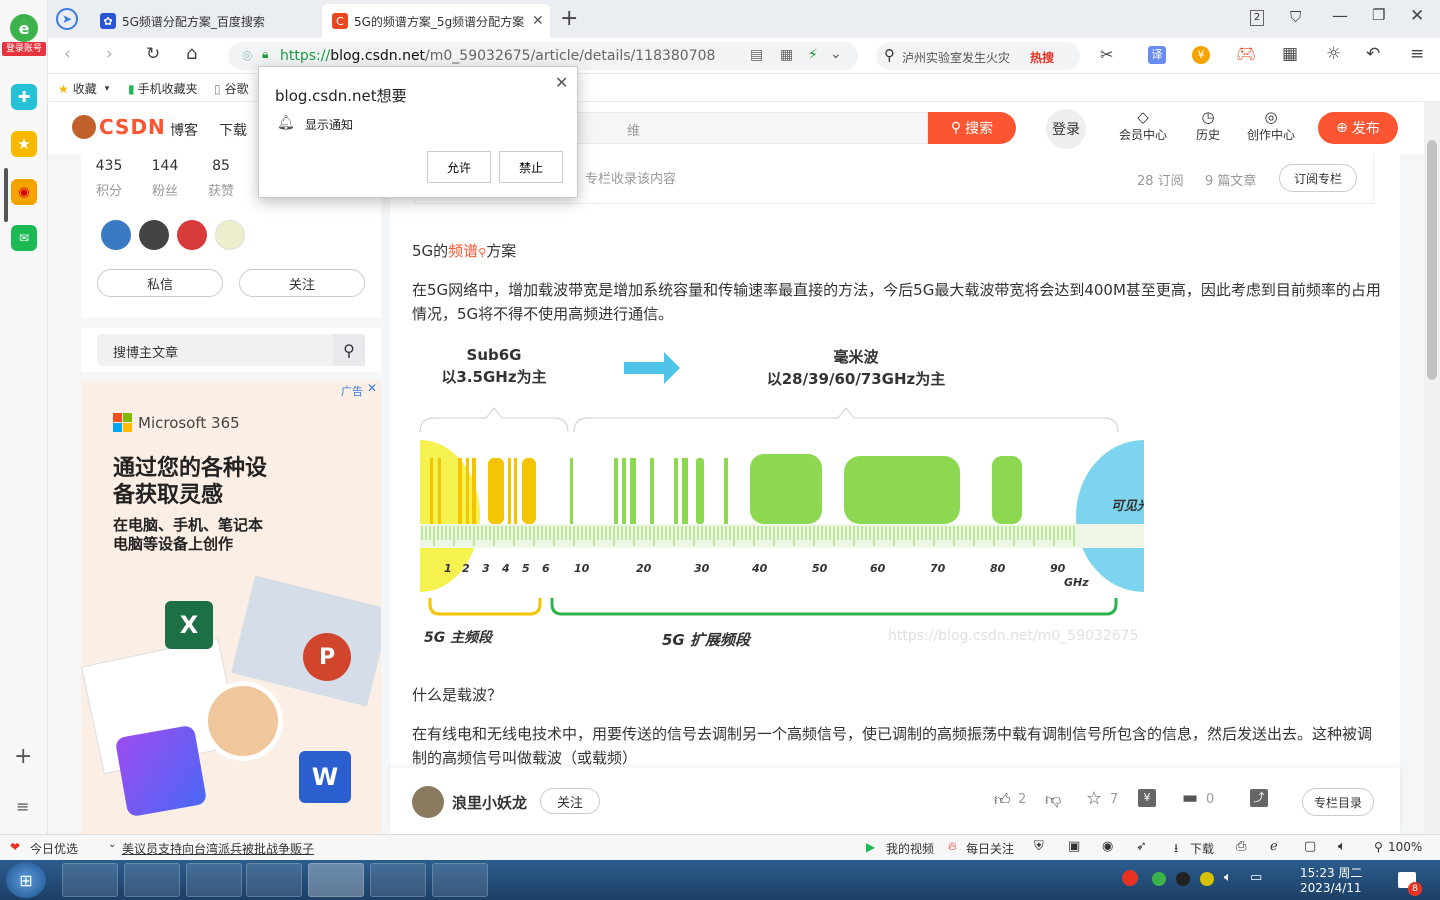  Describe the element at coordinates (1246, 53) in the screenshot. I see `game-icon: 🎮︎` at that location.